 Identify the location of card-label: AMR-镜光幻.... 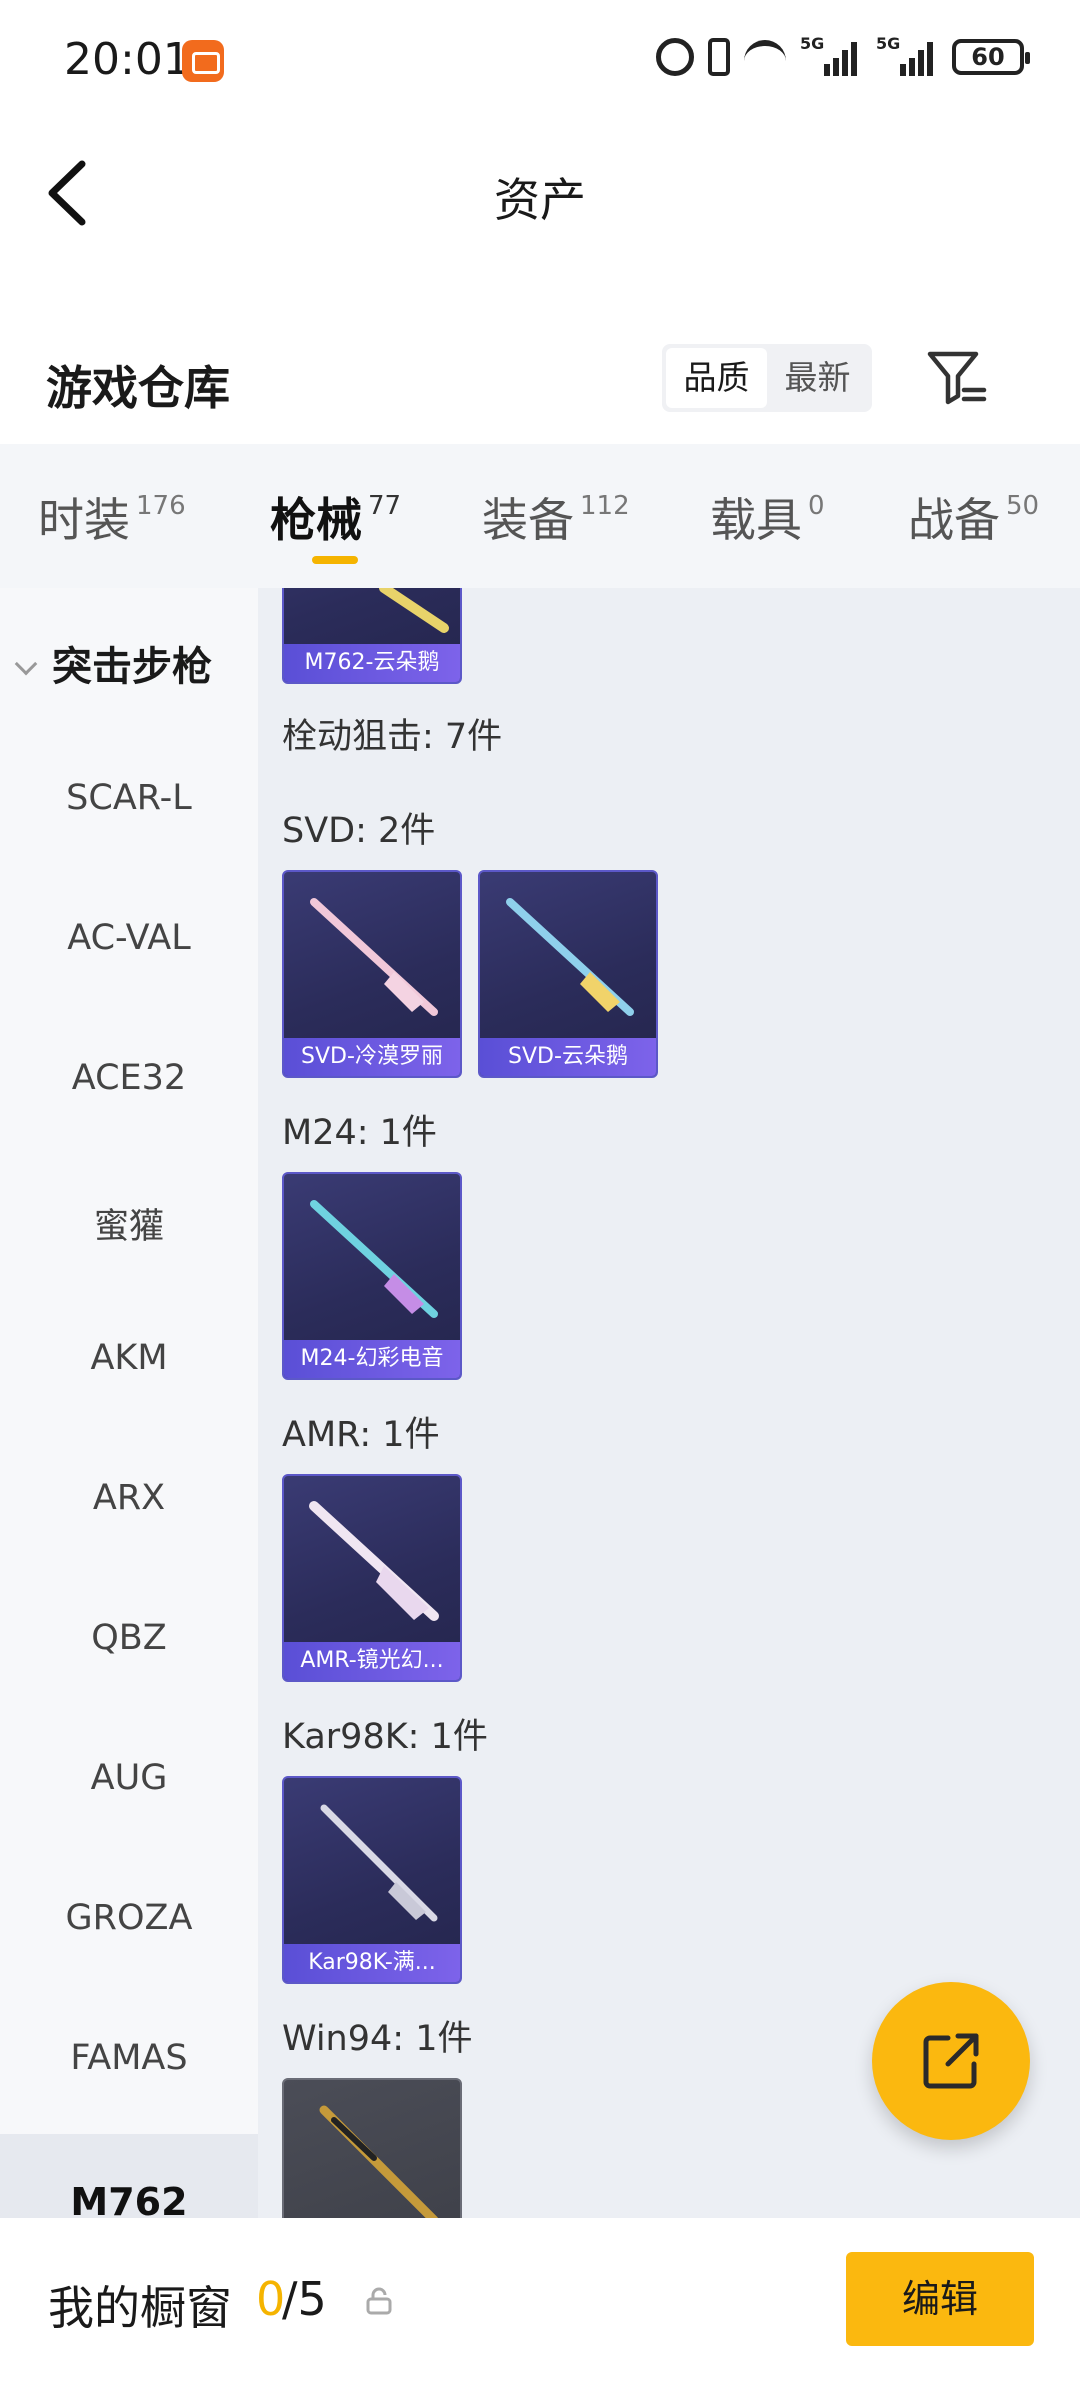
(372, 1661).